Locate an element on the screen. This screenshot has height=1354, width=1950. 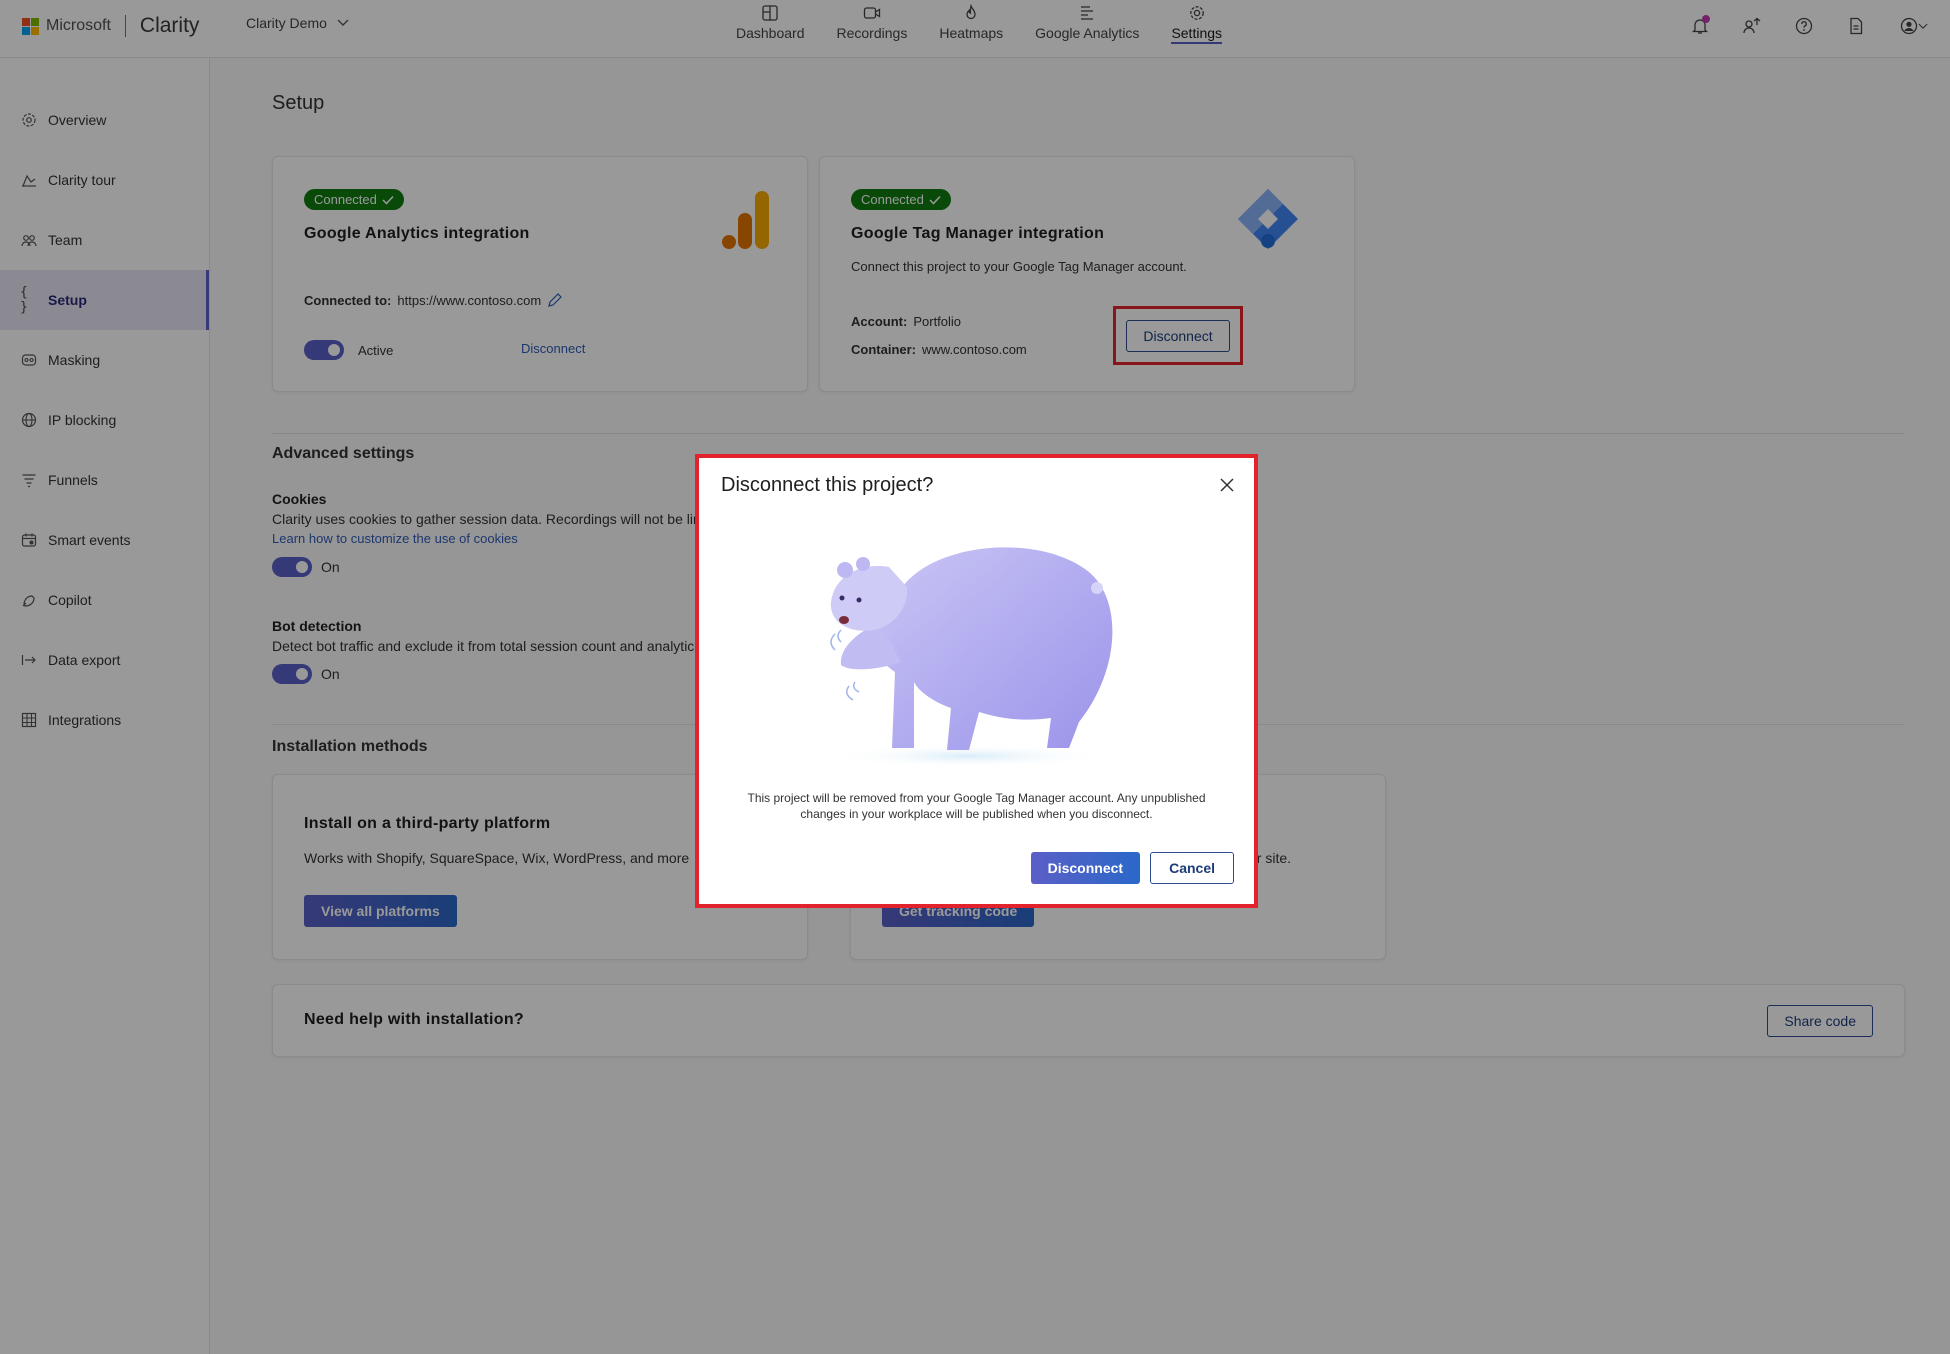
dialog-title: Disconnect this project? is located at coordinates (827, 485).